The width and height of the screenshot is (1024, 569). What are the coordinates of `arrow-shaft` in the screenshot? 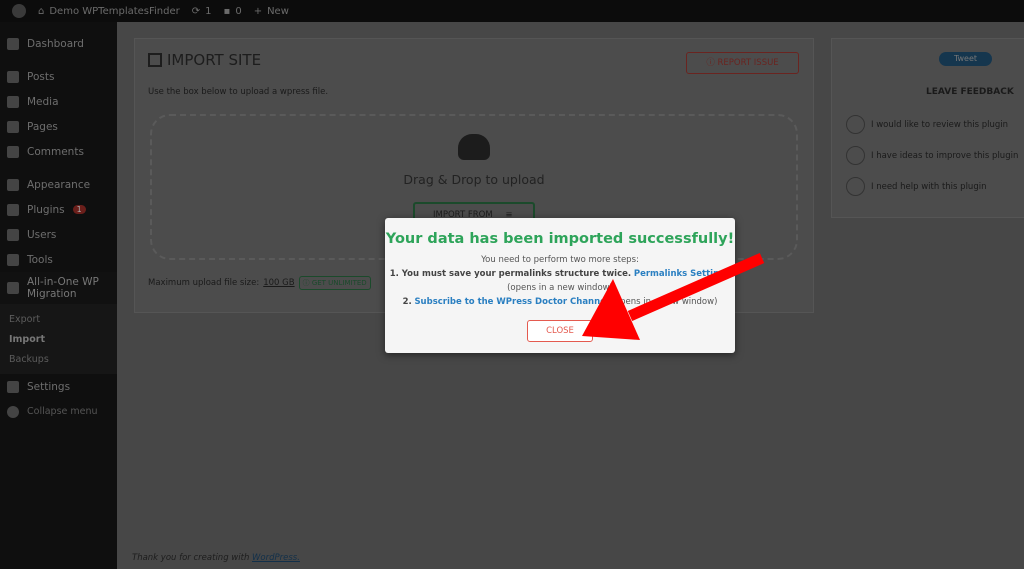 It's located at (696, 287).